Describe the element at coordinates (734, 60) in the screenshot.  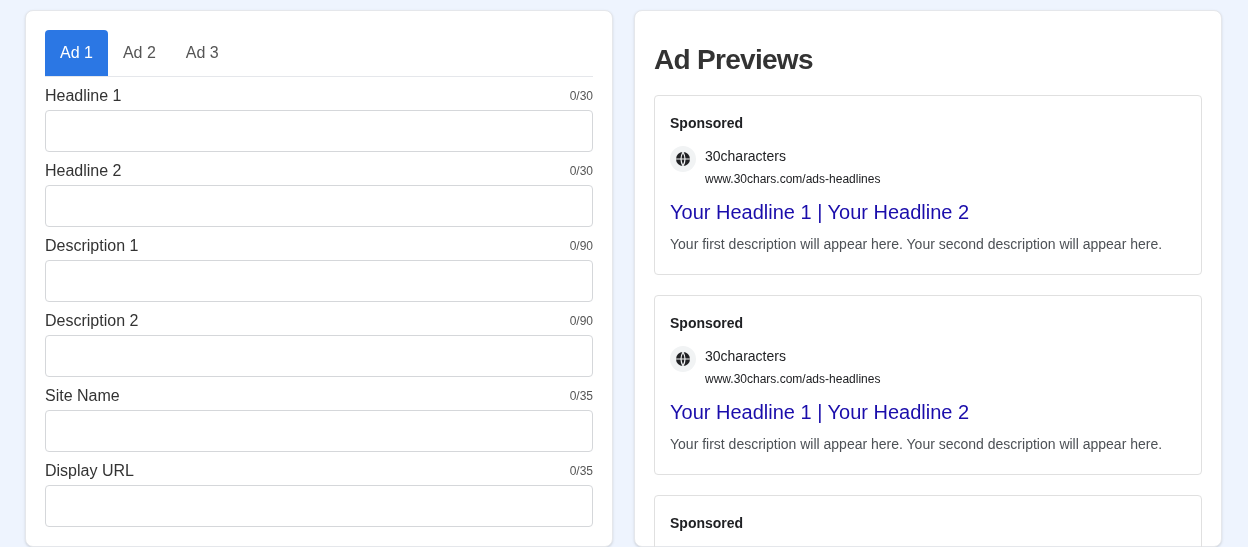
I see `previews-title: Ad Previews` at that location.